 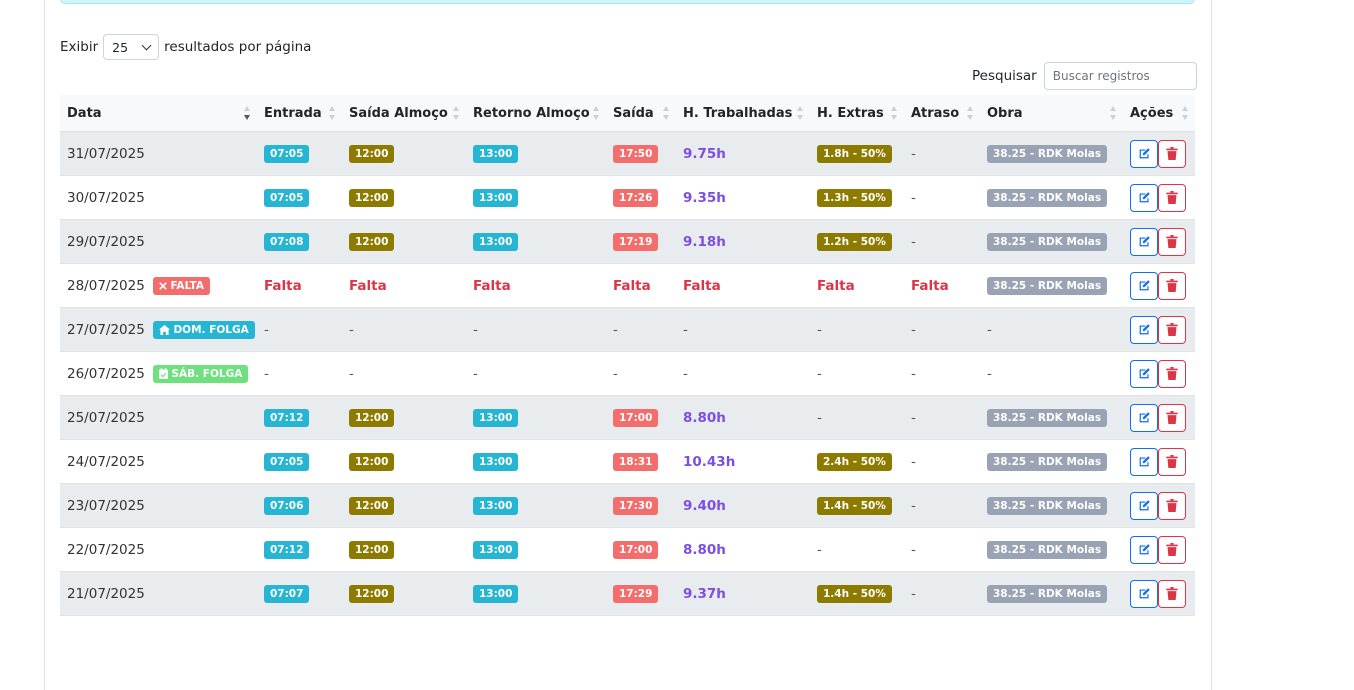 I want to click on date-text: 22/07/2025, so click(x=106, y=549).